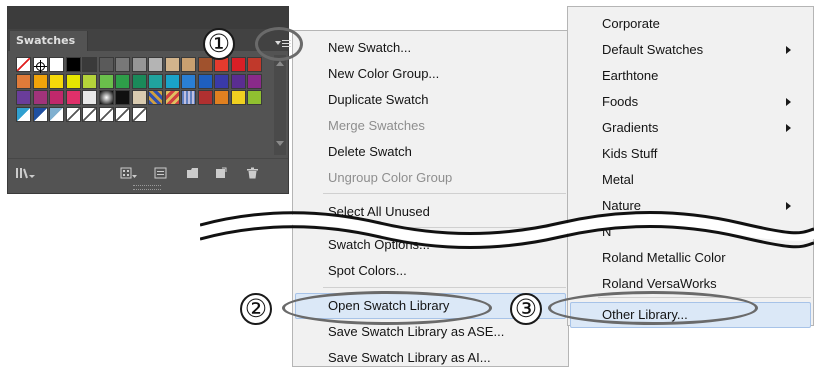 The width and height of the screenshot is (814, 371). I want to click on callout-number-3: ③, so click(526, 309).